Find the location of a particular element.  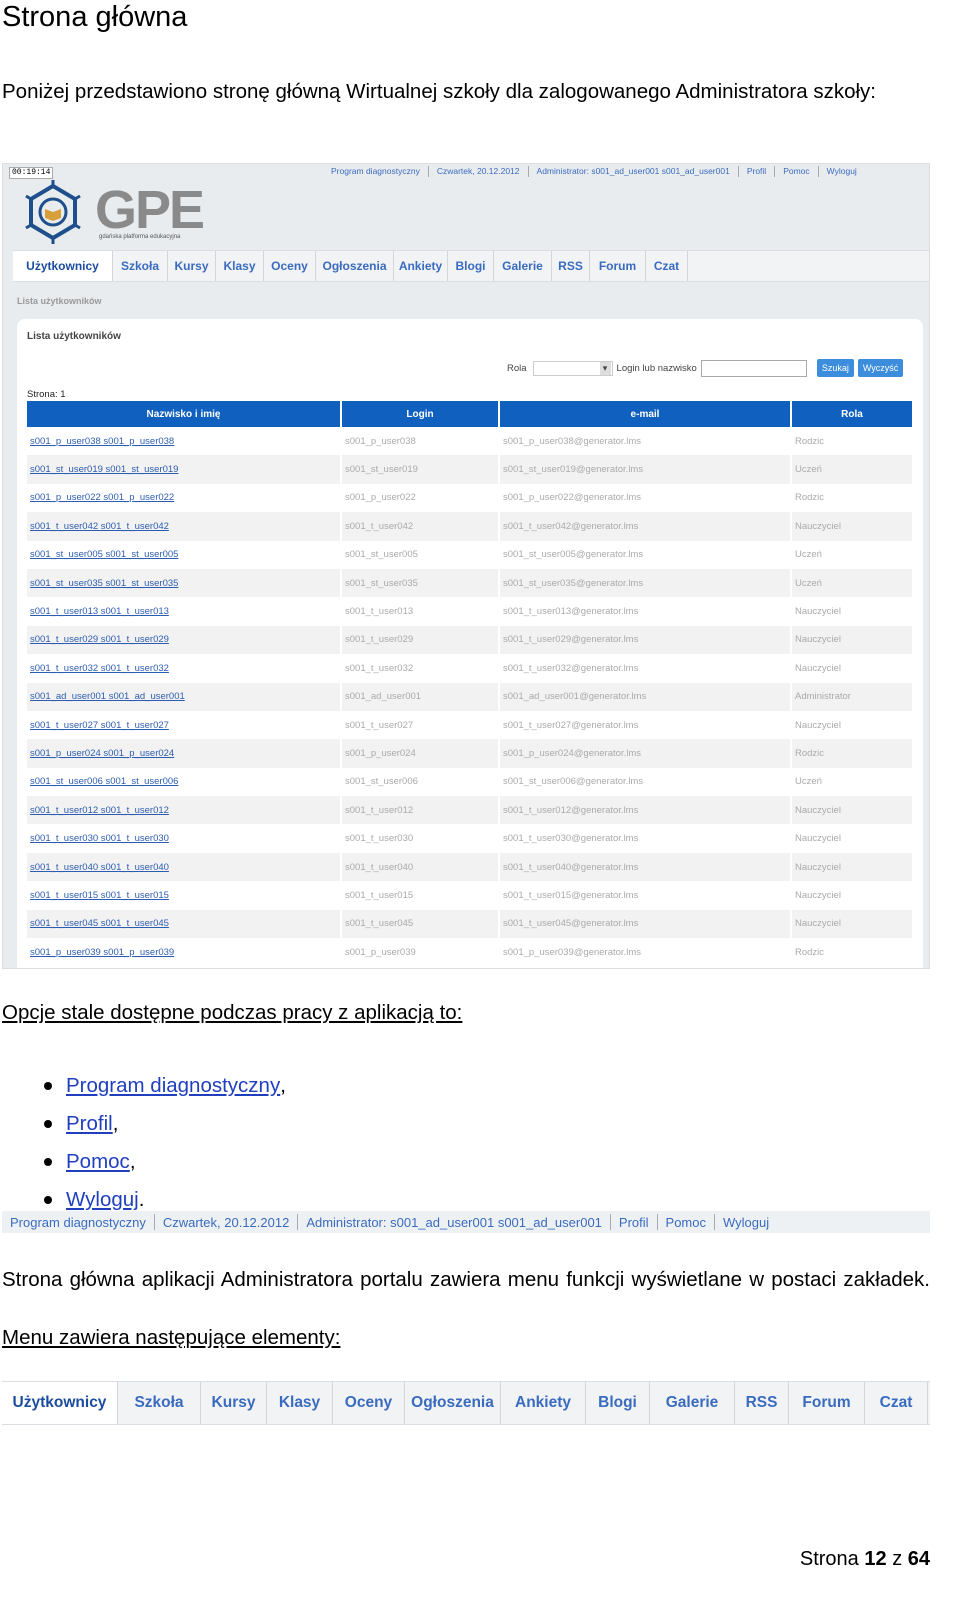

menu-tab-8: Galerie is located at coordinates (692, 1403).